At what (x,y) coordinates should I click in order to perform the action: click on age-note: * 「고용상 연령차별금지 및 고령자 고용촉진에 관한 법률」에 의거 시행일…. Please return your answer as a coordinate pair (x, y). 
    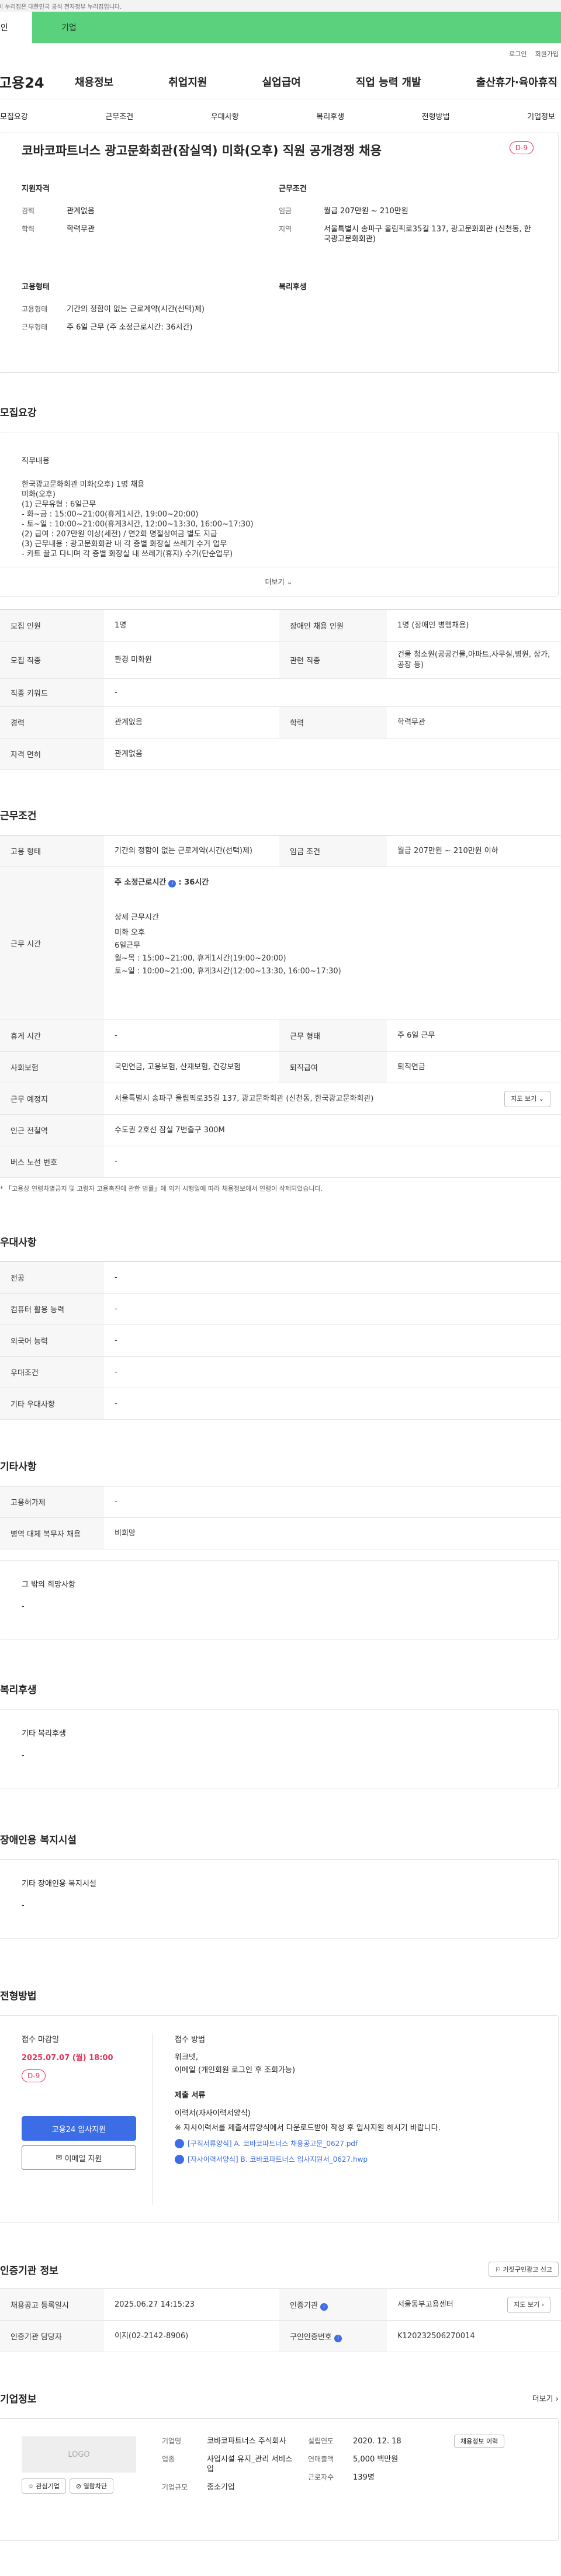
    Looking at the image, I should click on (161, 1188).